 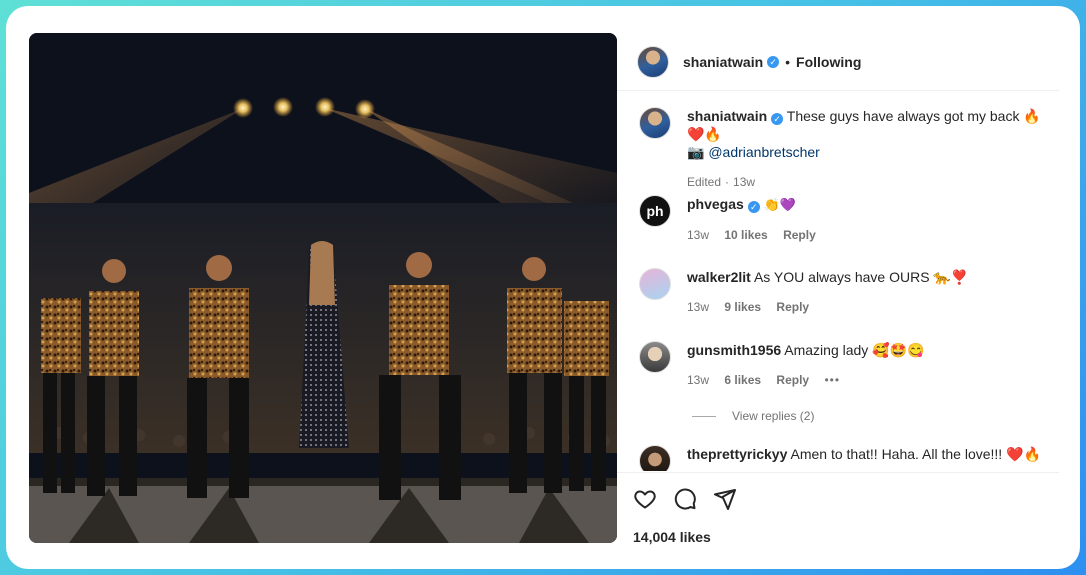 What do you see at coordinates (645, 499) in the screenshot?
I see `heart-icon` at bounding box center [645, 499].